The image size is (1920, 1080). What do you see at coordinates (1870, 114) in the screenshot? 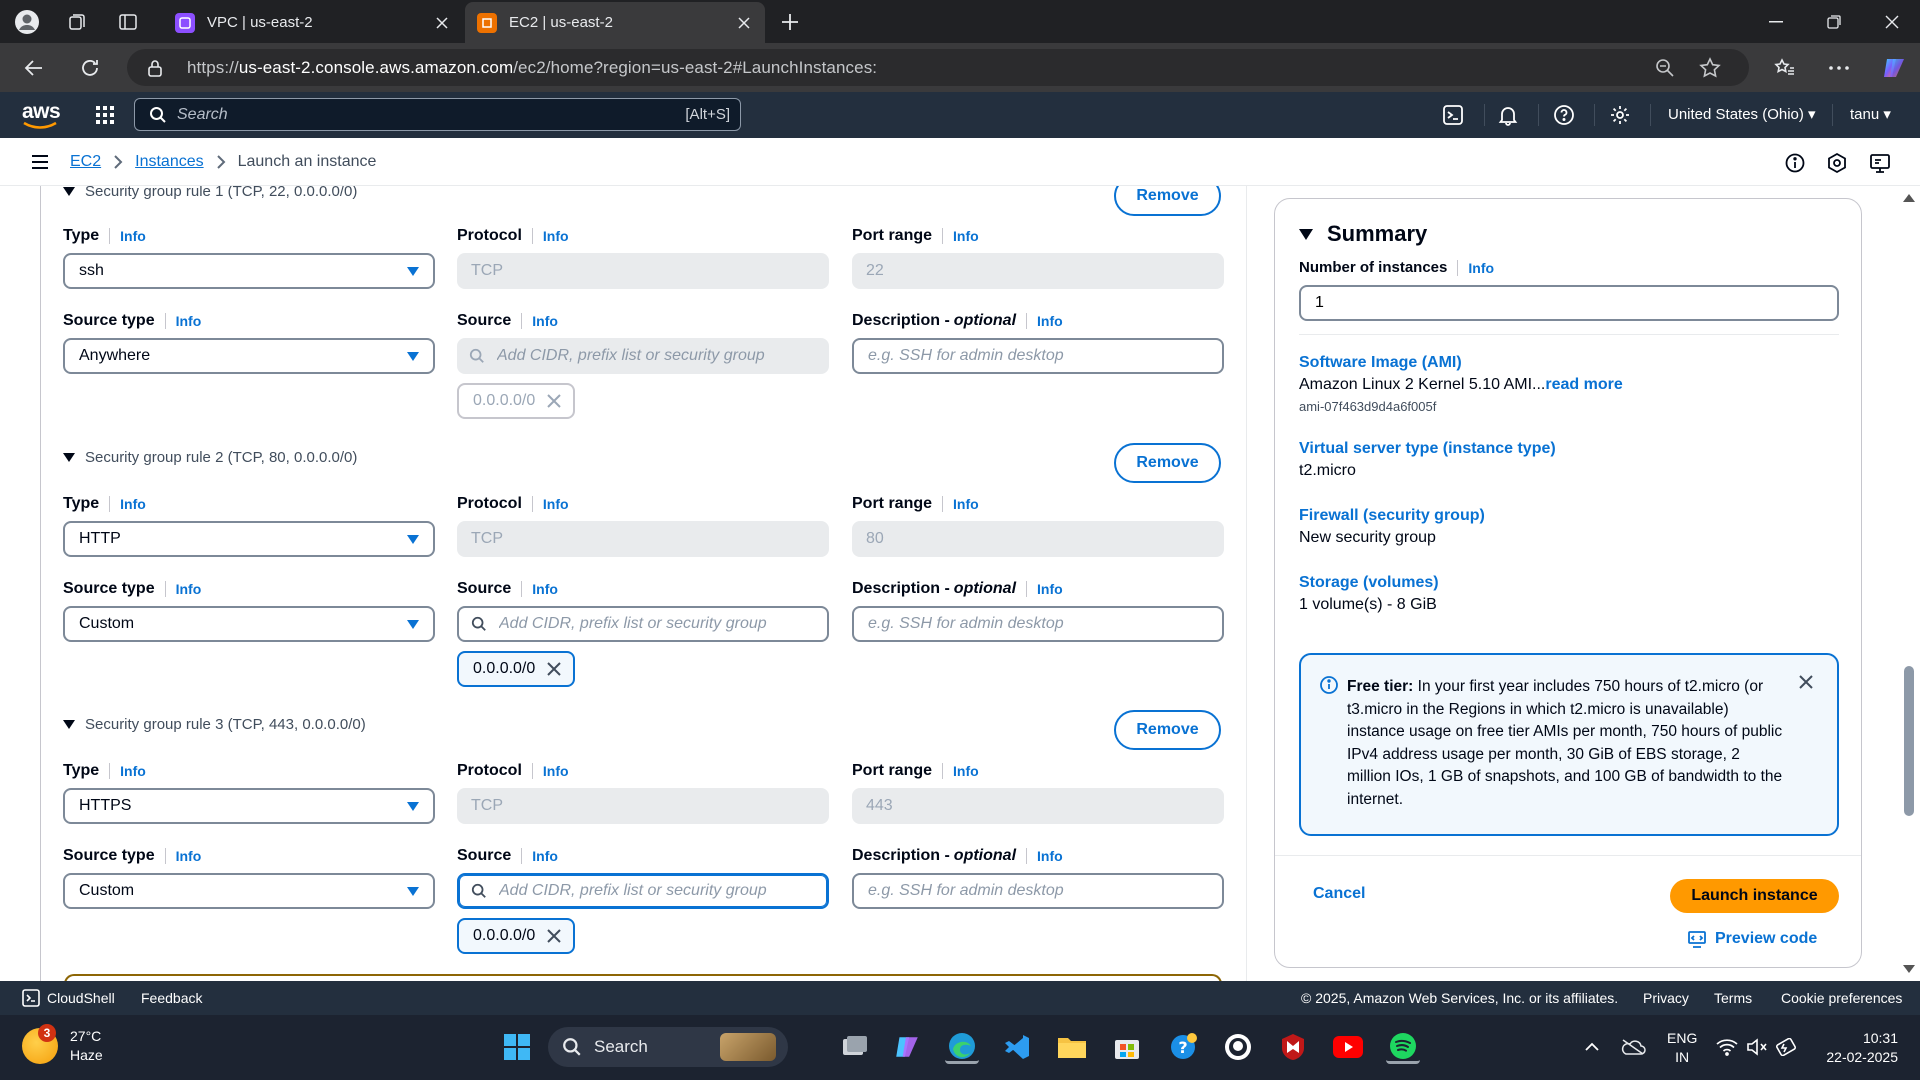
I see `account-menu: tanu ▾` at bounding box center [1870, 114].